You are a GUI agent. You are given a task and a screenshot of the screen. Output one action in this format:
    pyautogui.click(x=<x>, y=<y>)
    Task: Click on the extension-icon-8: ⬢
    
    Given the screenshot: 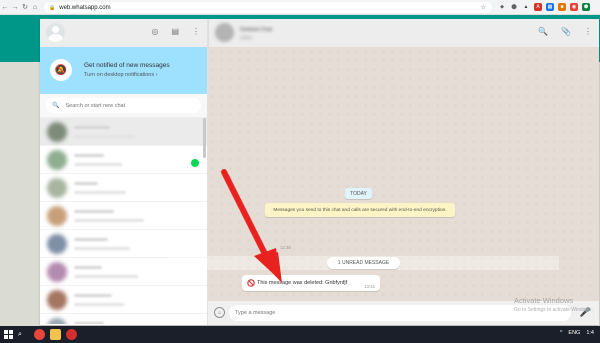 What is the action you would take?
    pyautogui.click(x=586, y=7)
    